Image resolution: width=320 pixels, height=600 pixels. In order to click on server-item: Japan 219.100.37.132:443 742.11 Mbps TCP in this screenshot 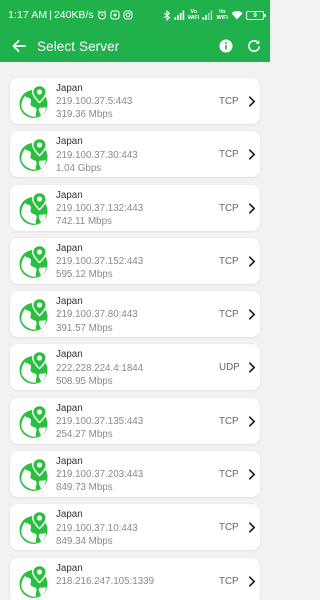, I will do `click(135, 207)`.